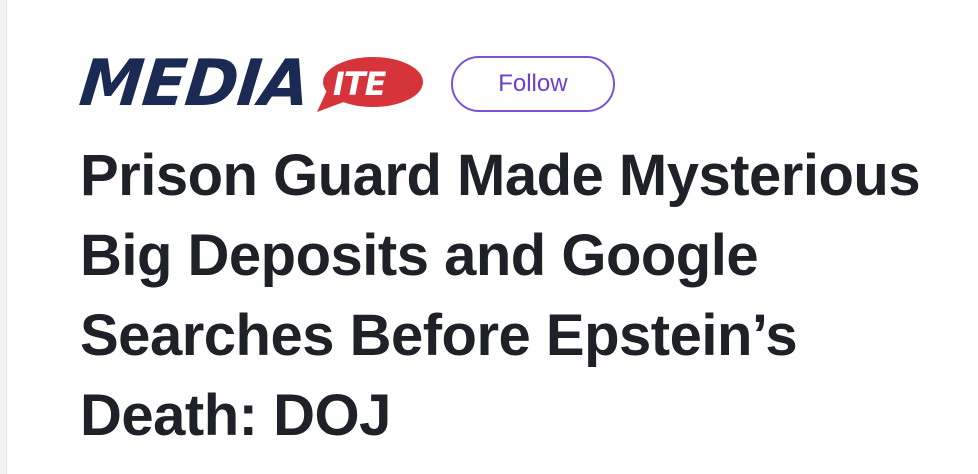 This screenshot has height=474, width=978. Describe the element at coordinates (359, 84) in the screenshot. I see `logo-bubble-text: ITE` at that location.